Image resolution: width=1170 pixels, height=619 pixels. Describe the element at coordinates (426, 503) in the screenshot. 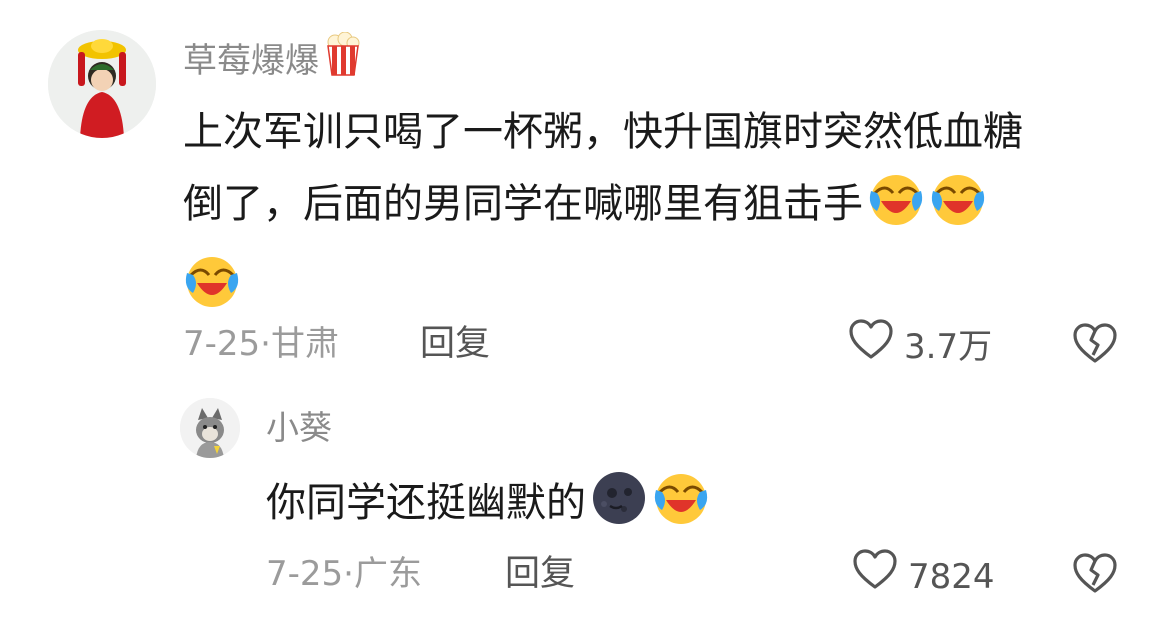

I see `reply-text-content: 你同学还挺幽默的` at that location.